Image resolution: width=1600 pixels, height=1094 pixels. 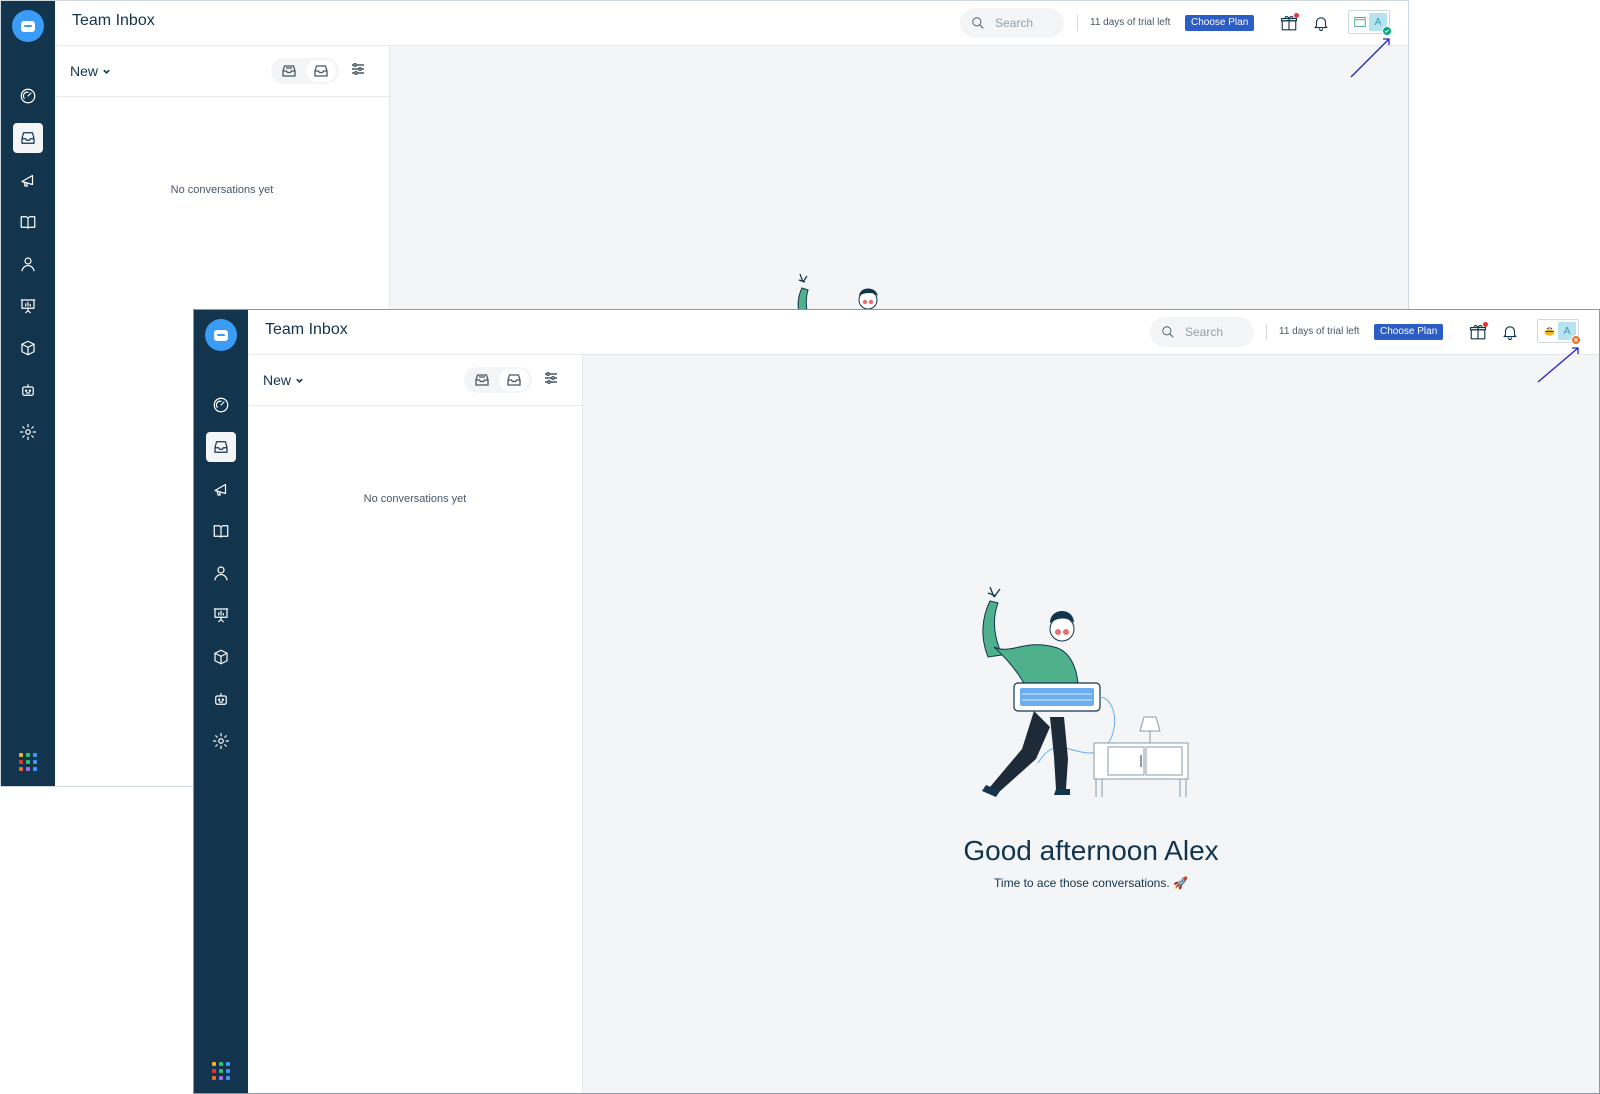 What do you see at coordinates (1091, 883) in the screenshot?
I see `greeting-subtitle: Time to ace those conversations. 🚀` at bounding box center [1091, 883].